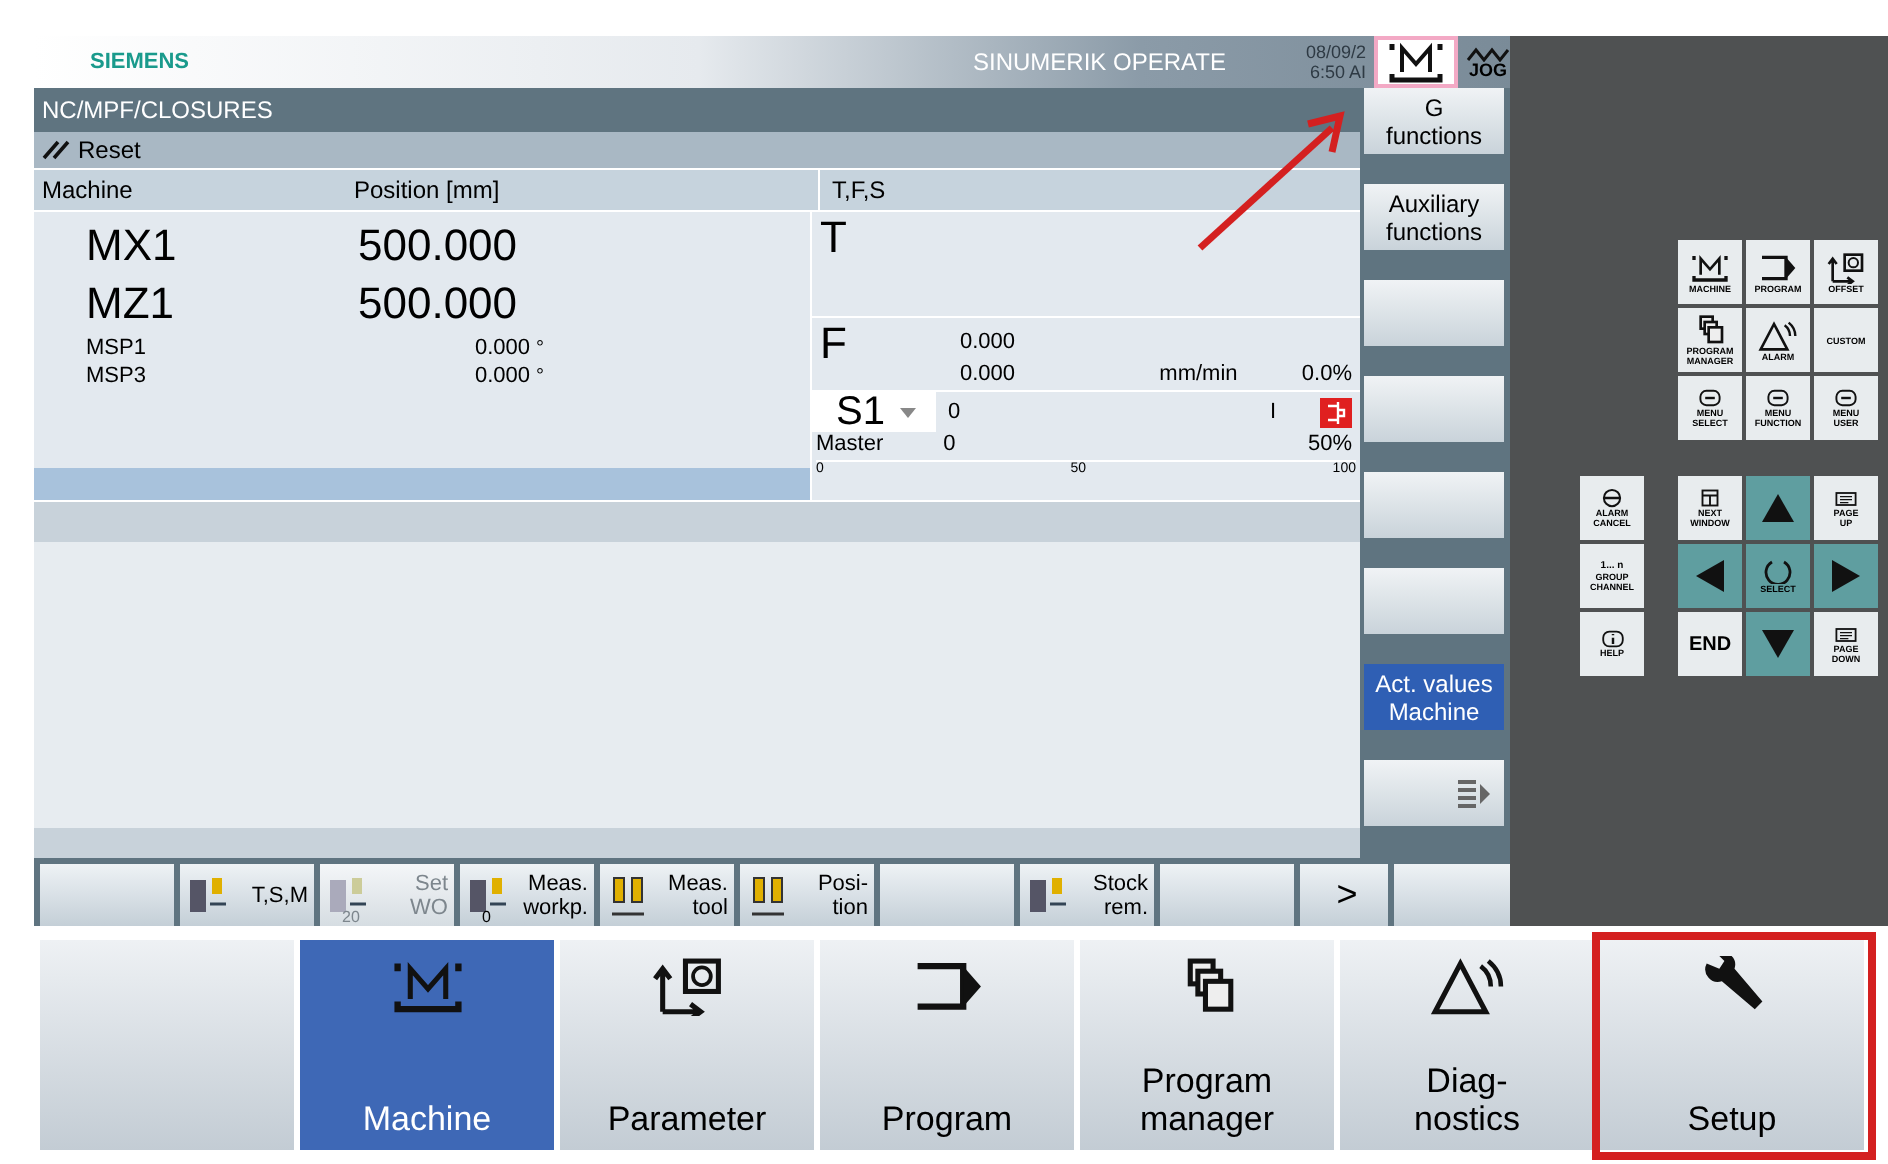  Describe the element at coordinates (1488, 53) in the screenshot. I see `jog-wave-icon` at that location.